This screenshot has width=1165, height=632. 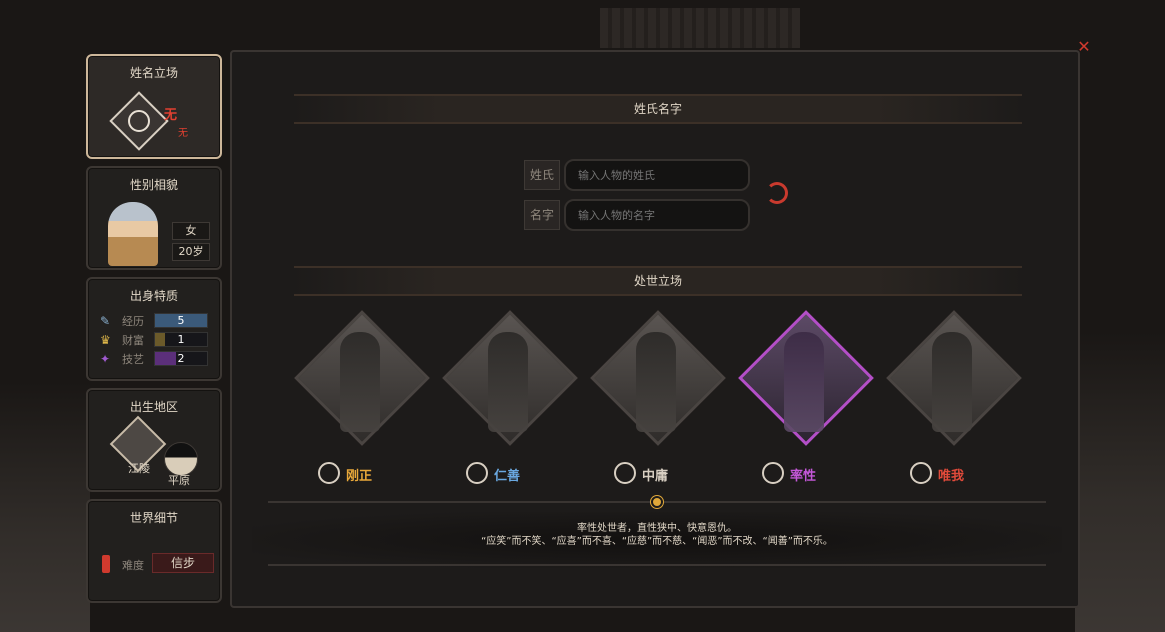 What do you see at coordinates (45, 507) in the screenshot?
I see `background-mountains-left` at bounding box center [45, 507].